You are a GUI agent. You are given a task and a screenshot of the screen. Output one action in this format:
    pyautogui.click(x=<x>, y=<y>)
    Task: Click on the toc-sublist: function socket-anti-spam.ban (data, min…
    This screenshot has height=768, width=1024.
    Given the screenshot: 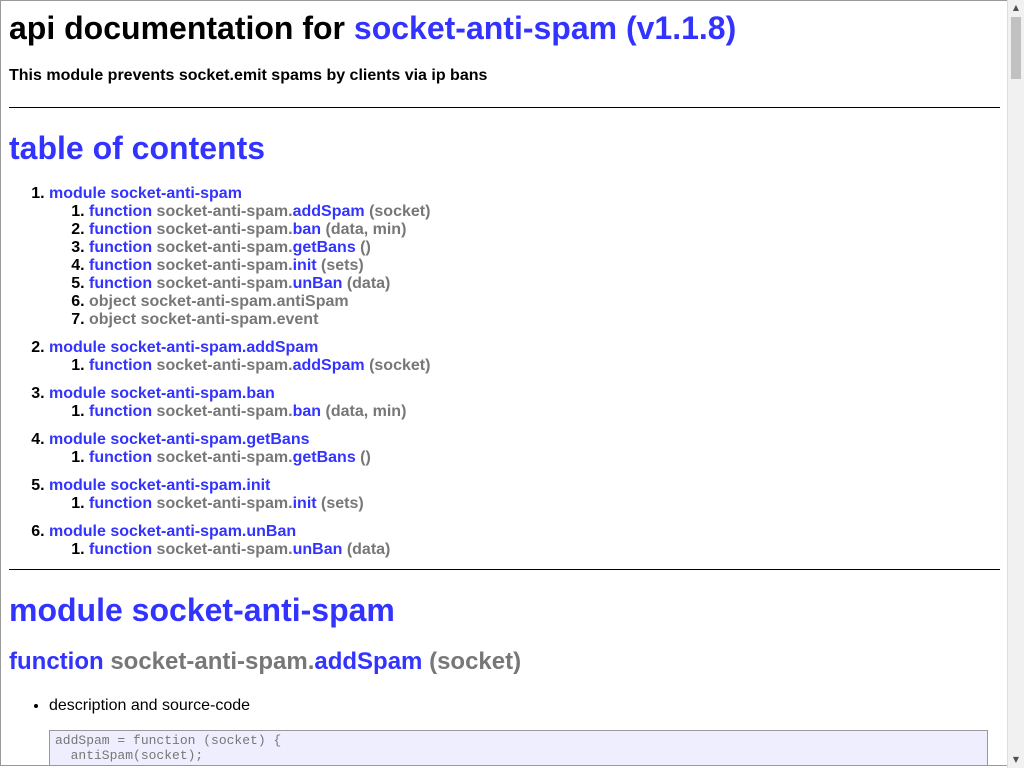 What is the action you would take?
    pyautogui.click(x=525, y=412)
    